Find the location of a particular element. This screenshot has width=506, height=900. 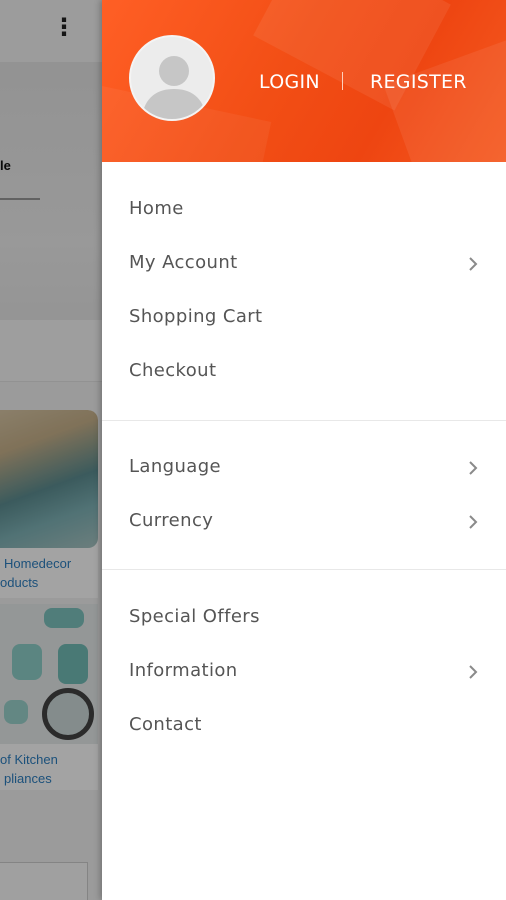

menu-item-my-account: My Account is located at coordinates (304, 264).